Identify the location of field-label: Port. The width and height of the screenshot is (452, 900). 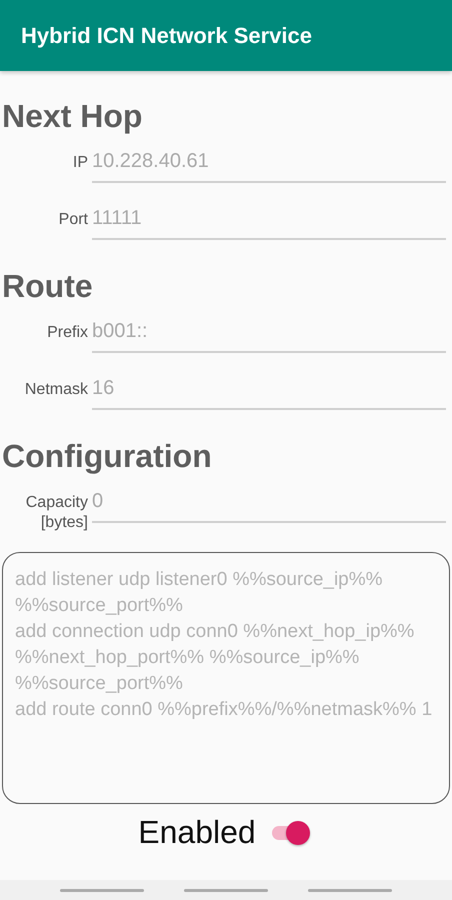
(73, 220).